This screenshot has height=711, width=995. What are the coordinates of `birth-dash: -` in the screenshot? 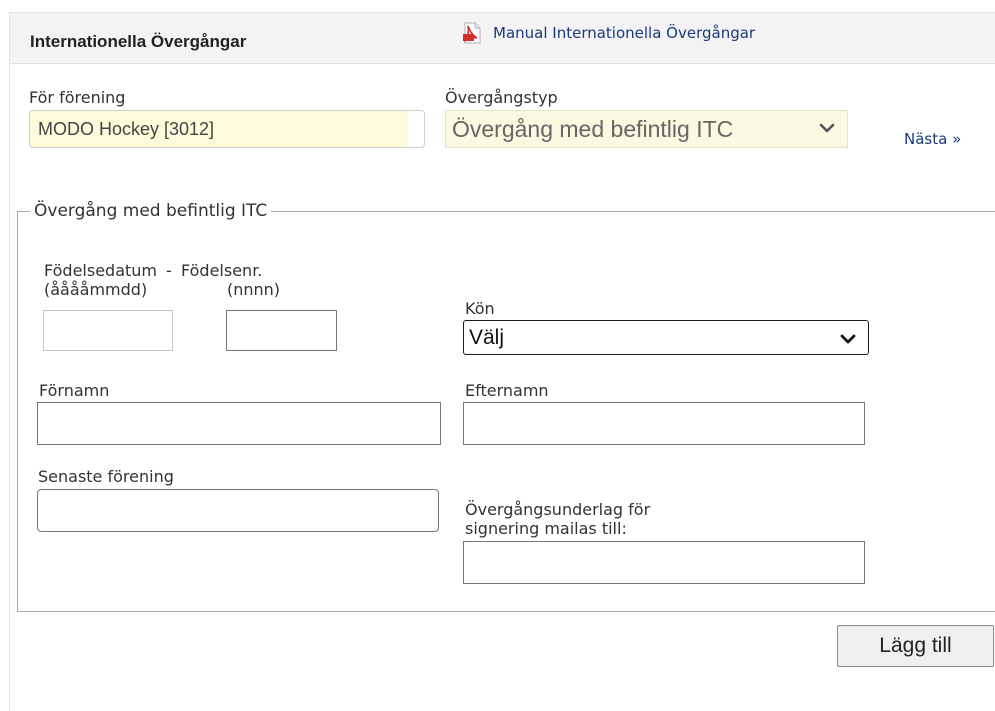 It's located at (169, 270).